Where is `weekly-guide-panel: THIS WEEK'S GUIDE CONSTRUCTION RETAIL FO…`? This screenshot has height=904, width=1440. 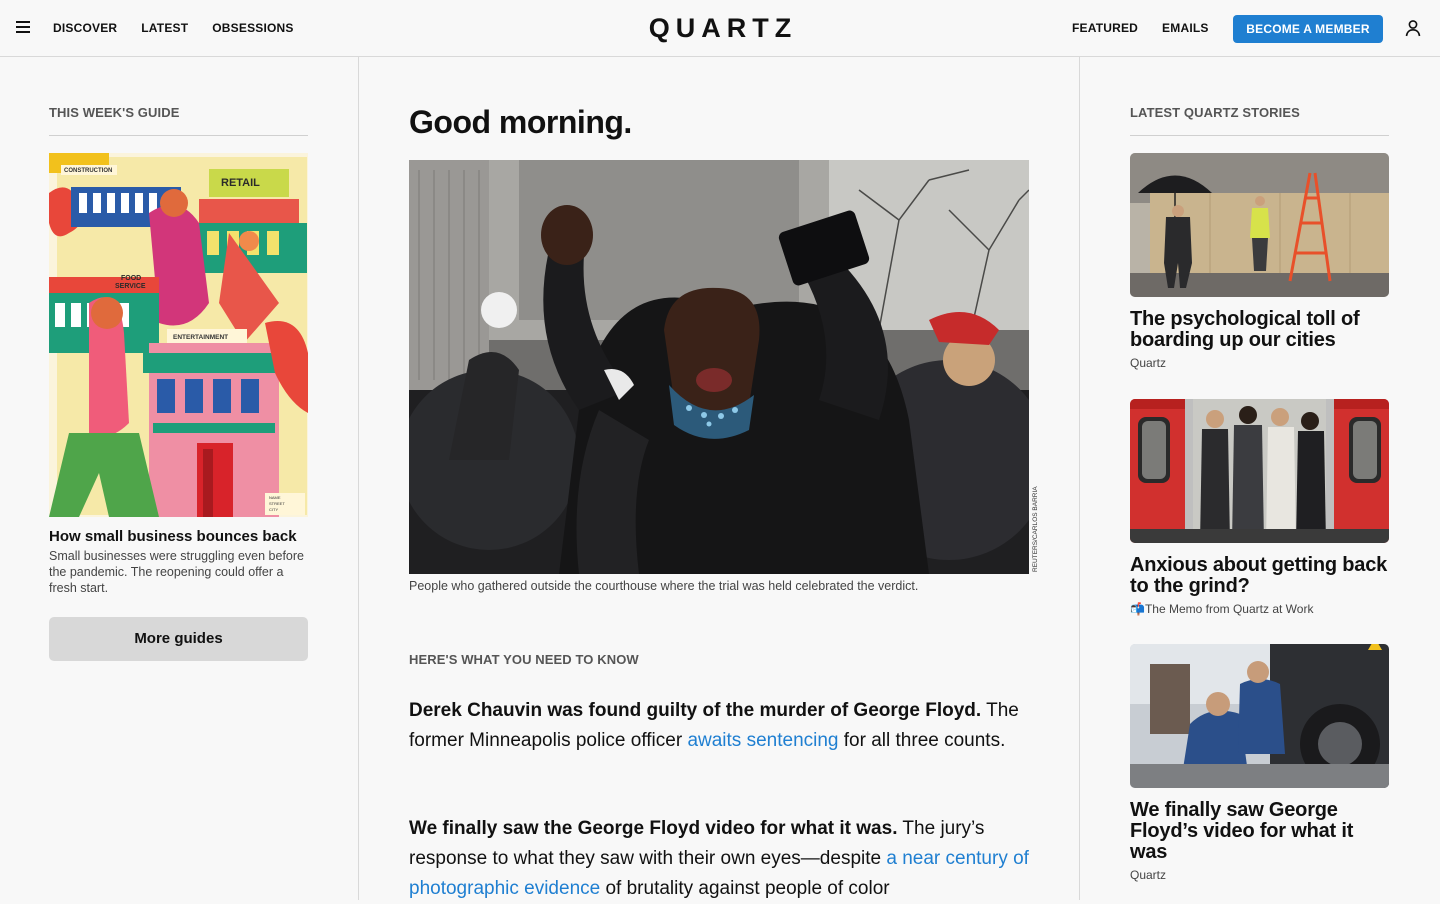
weekly-guide-panel: THIS WEEK'S GUIDE CONSTRUCTION RETAIL FO… is located at coordinates (178, 383).